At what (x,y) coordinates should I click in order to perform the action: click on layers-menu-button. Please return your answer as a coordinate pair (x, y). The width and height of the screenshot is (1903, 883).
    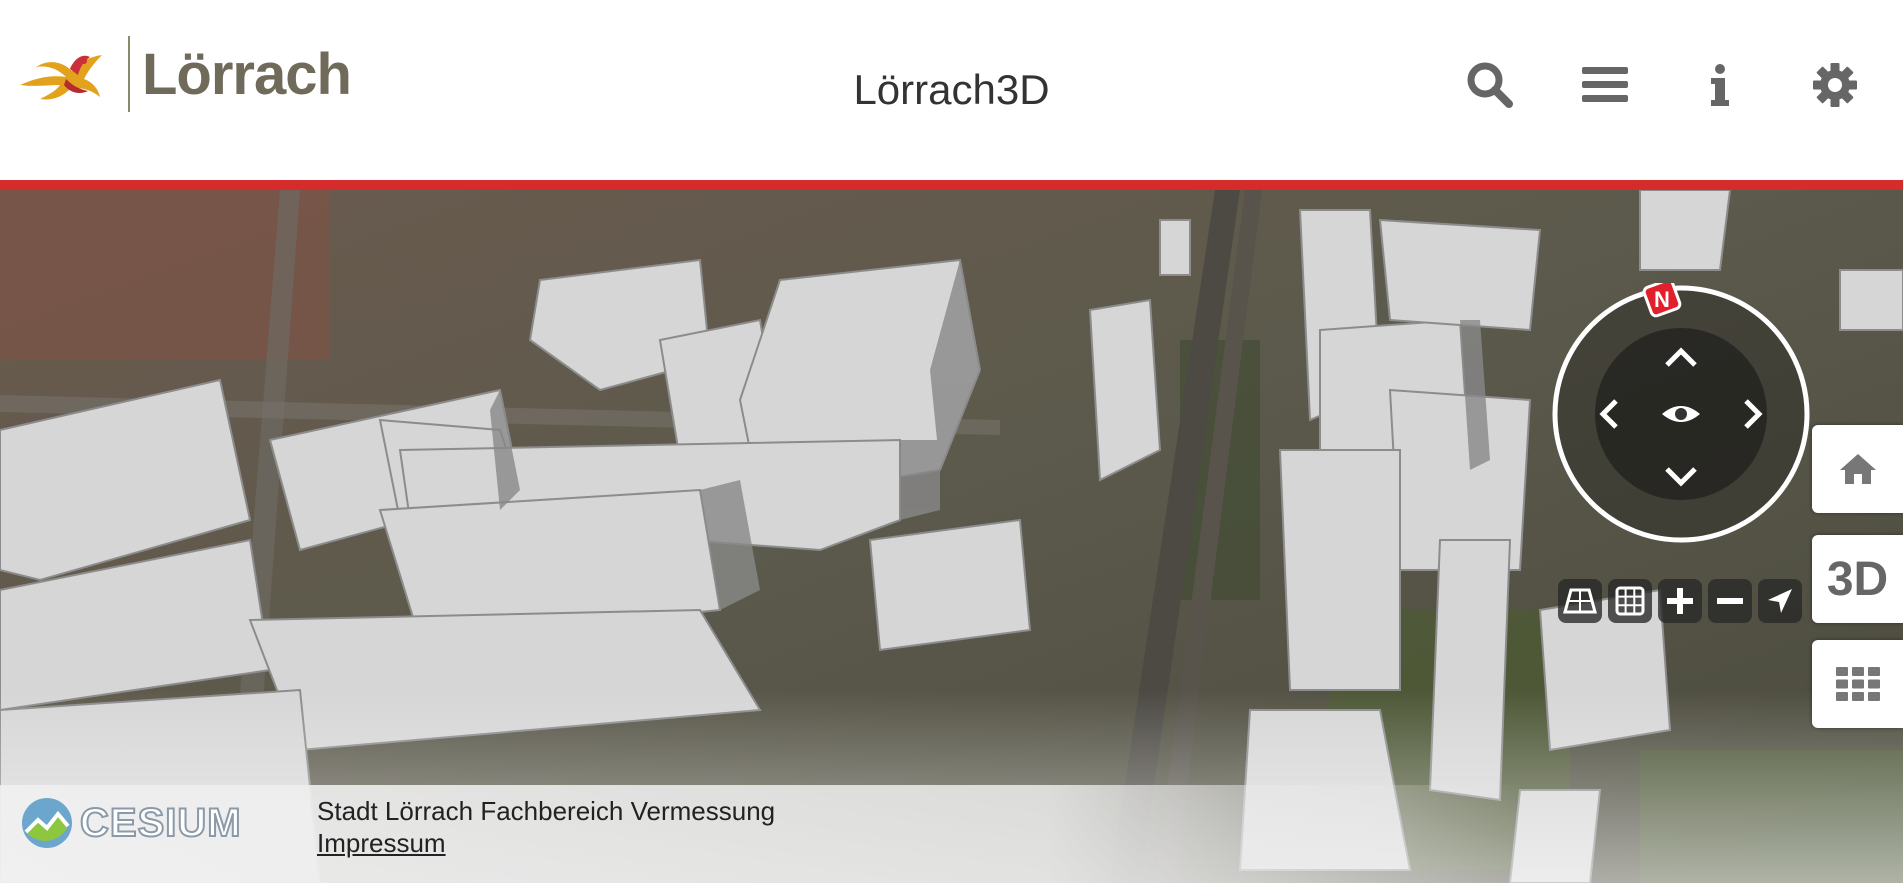
    Looking at the image, I should click on (1605, 85).